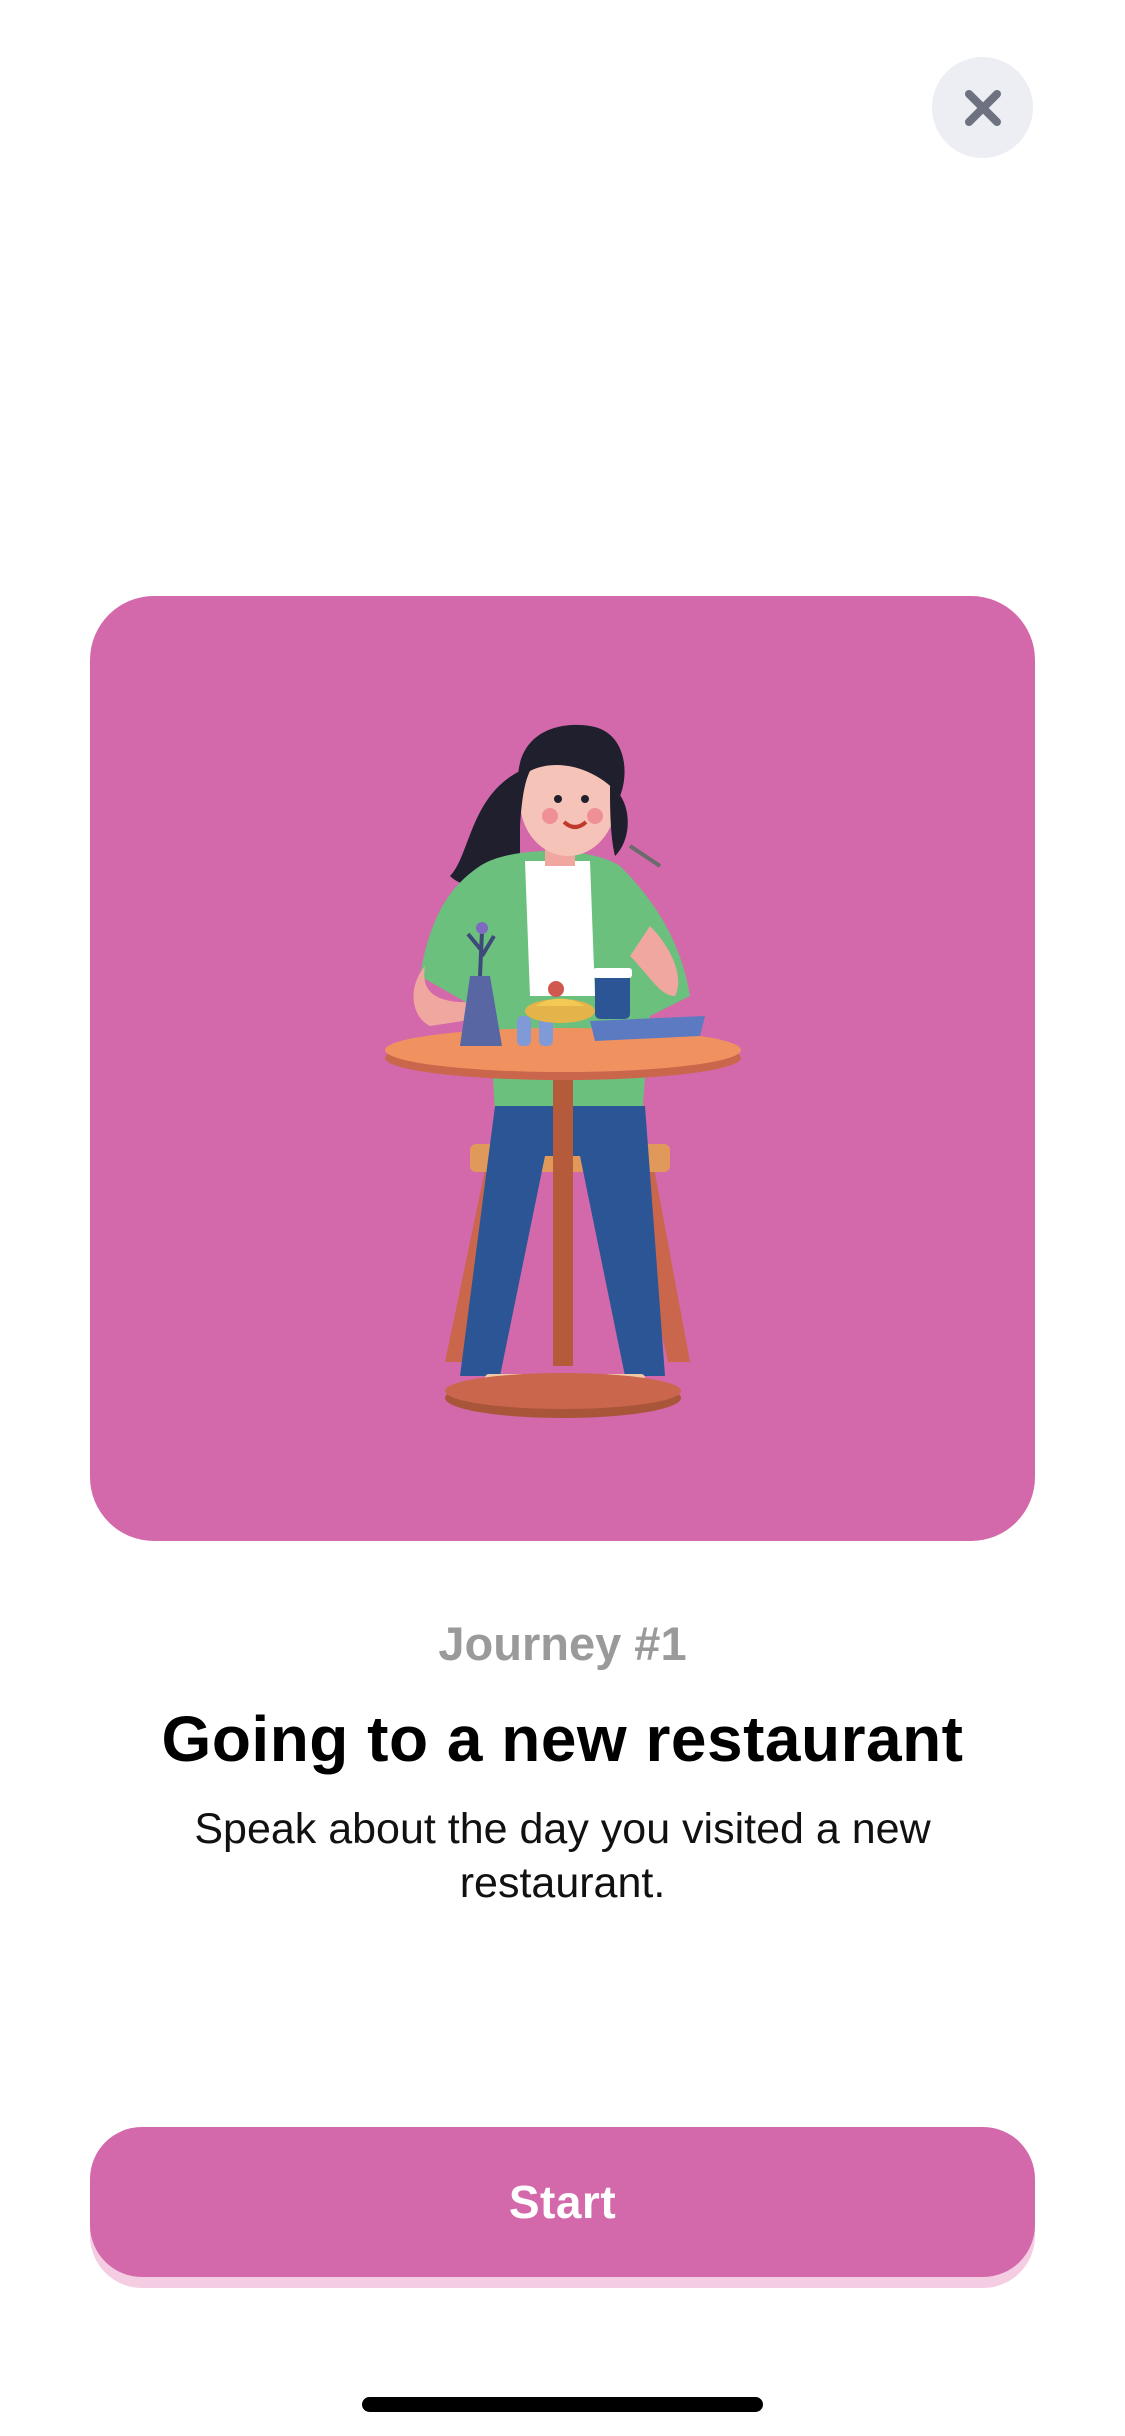 The image size is (1125, 2436). I want to click on close-button, so click(982, 107).